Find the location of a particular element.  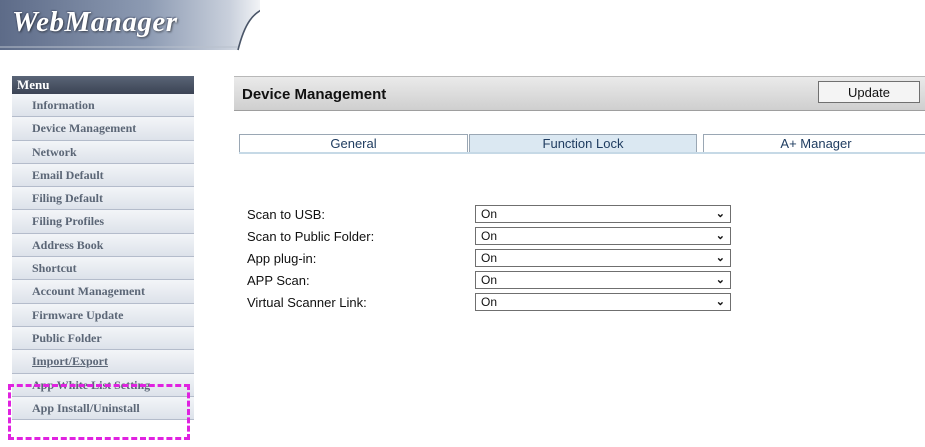

setting-label: Virtual Scanner Link: is located at coordinates (307, 302).